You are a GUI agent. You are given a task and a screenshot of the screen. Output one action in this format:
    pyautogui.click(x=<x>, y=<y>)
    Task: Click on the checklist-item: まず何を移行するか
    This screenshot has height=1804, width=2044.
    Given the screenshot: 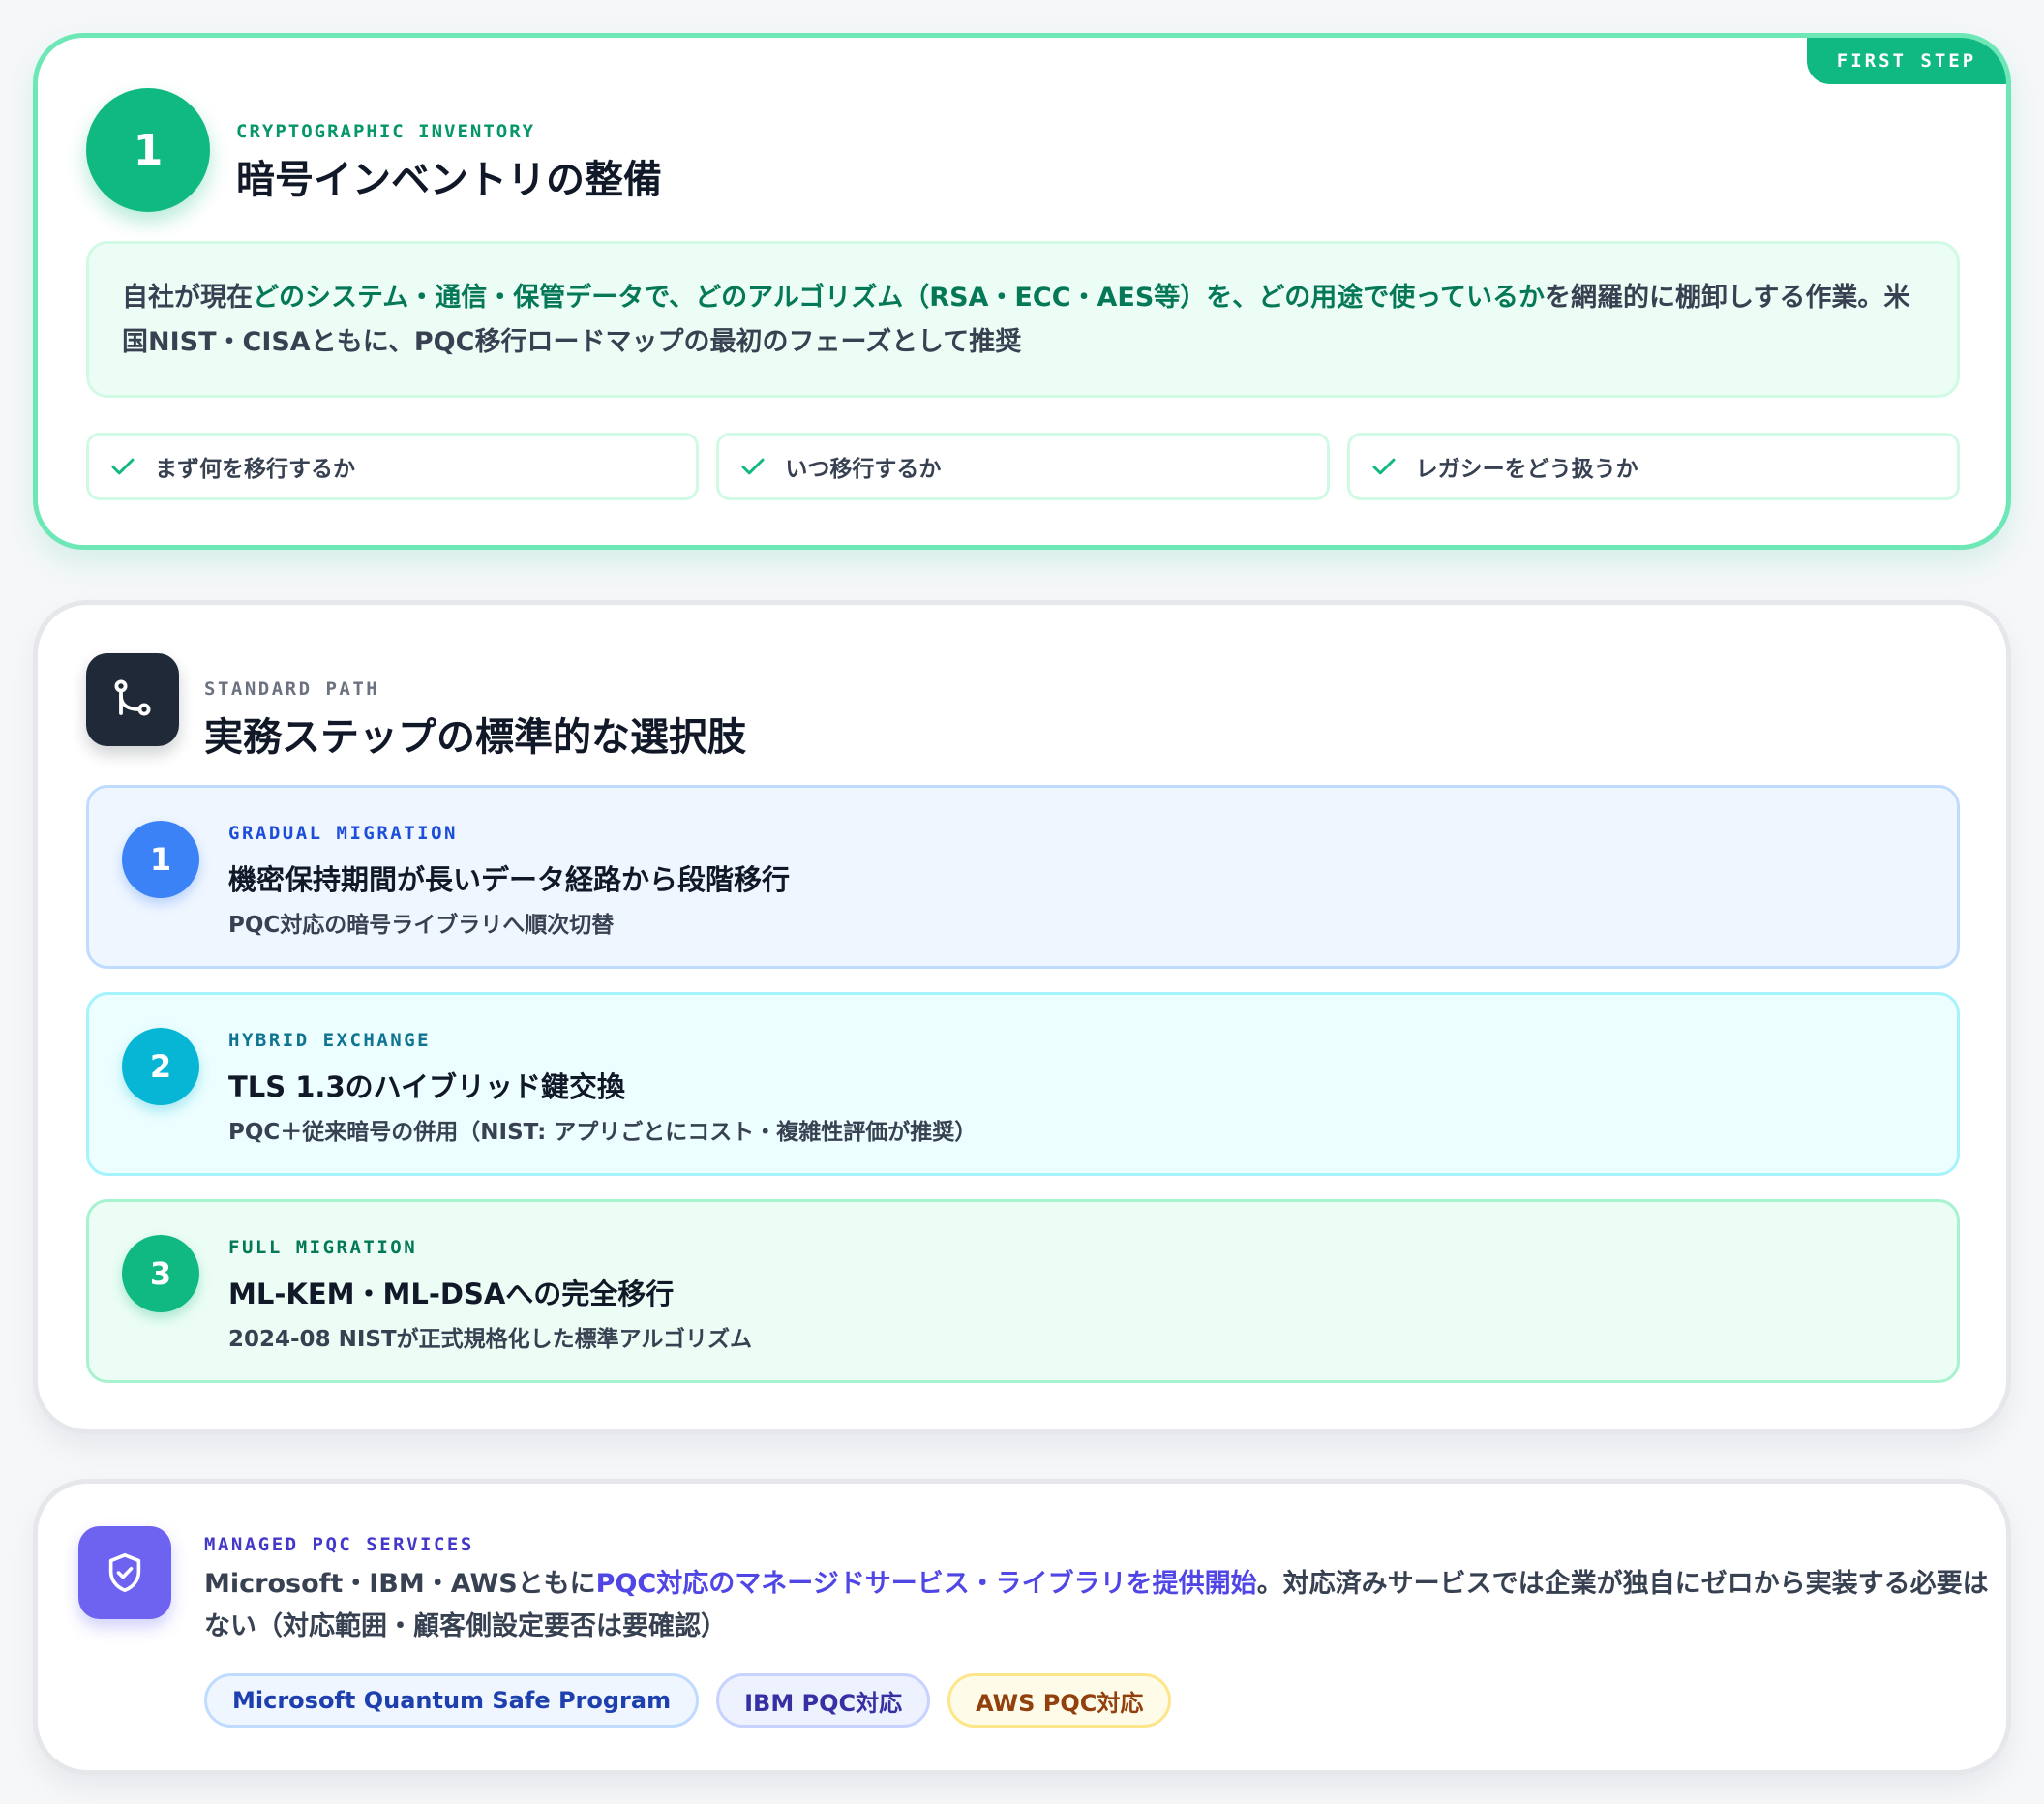 What is the action you would take?
    pyautogui.click(x=393, y=466)
    